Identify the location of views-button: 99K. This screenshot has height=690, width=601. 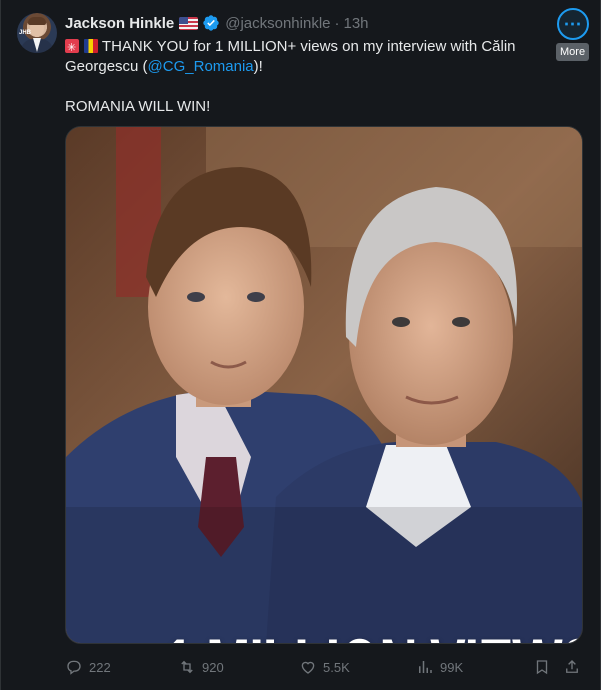
(439, 667).